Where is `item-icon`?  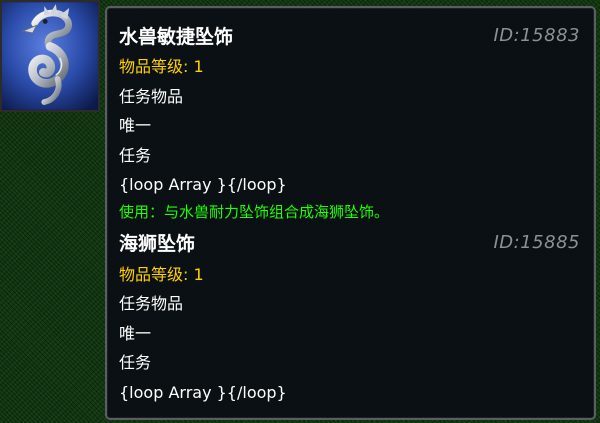 item-icon is located at coordinates (50, 56).